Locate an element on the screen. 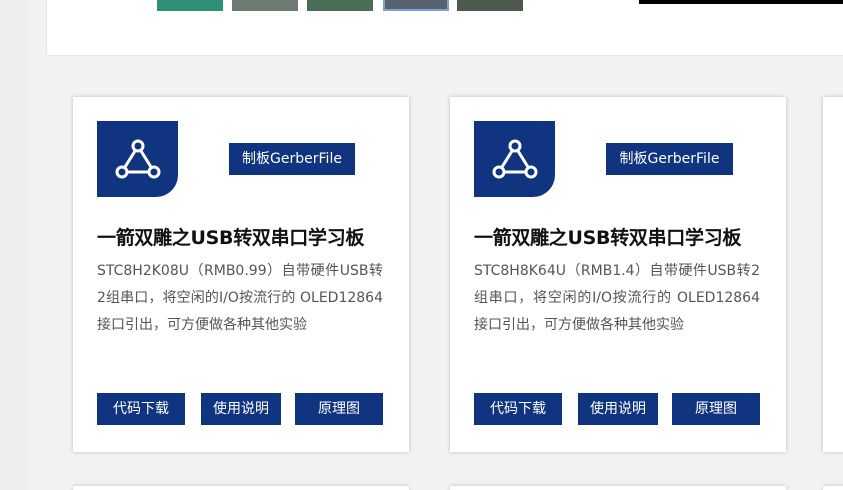 This screenshot has height=490, width=843. project-card-partial is located at coordinates (833, 274).